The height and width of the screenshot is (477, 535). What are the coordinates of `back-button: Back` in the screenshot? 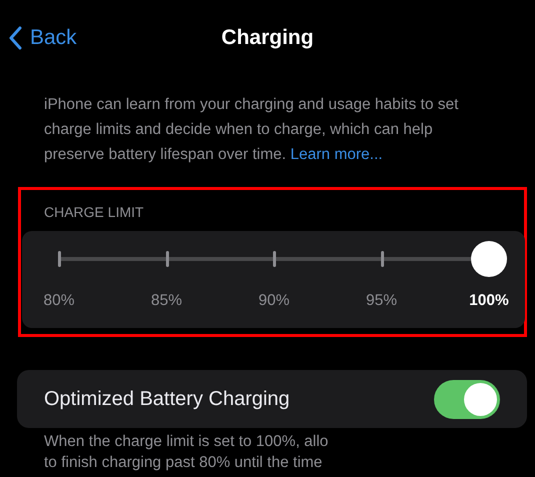 It's located at (42, 38).